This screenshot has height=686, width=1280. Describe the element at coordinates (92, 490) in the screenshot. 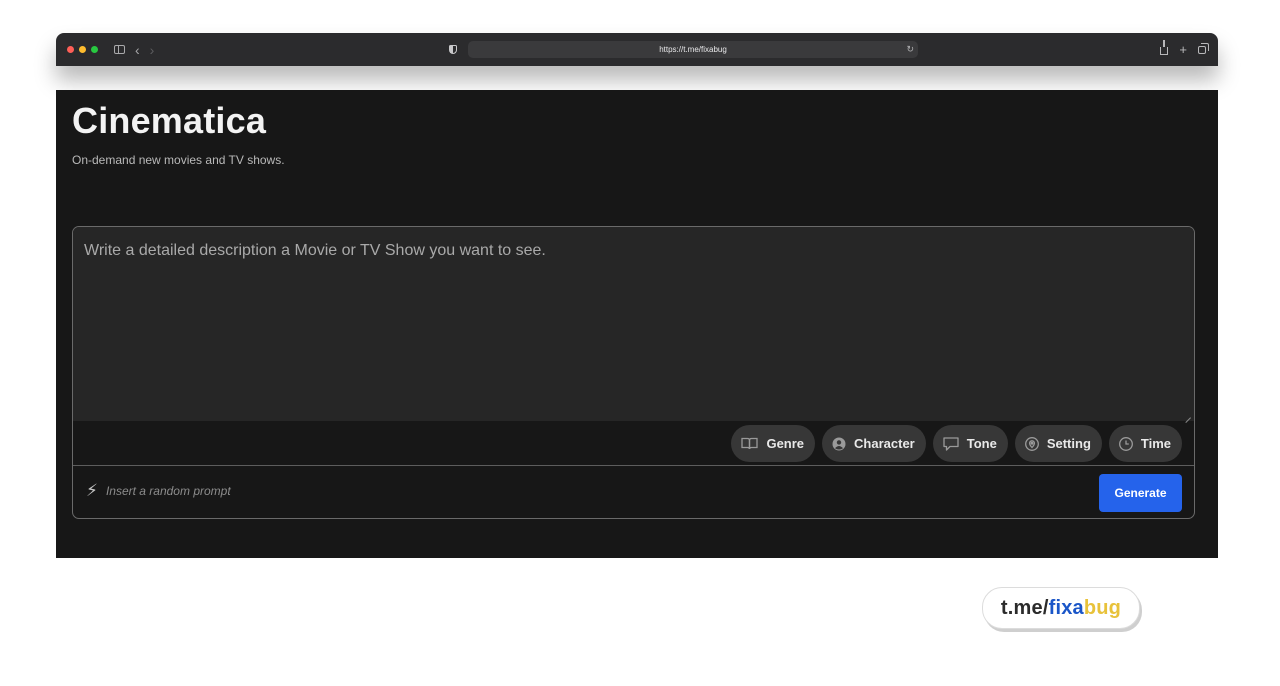

I see `lightning-icon: ⚡︎` at that location.